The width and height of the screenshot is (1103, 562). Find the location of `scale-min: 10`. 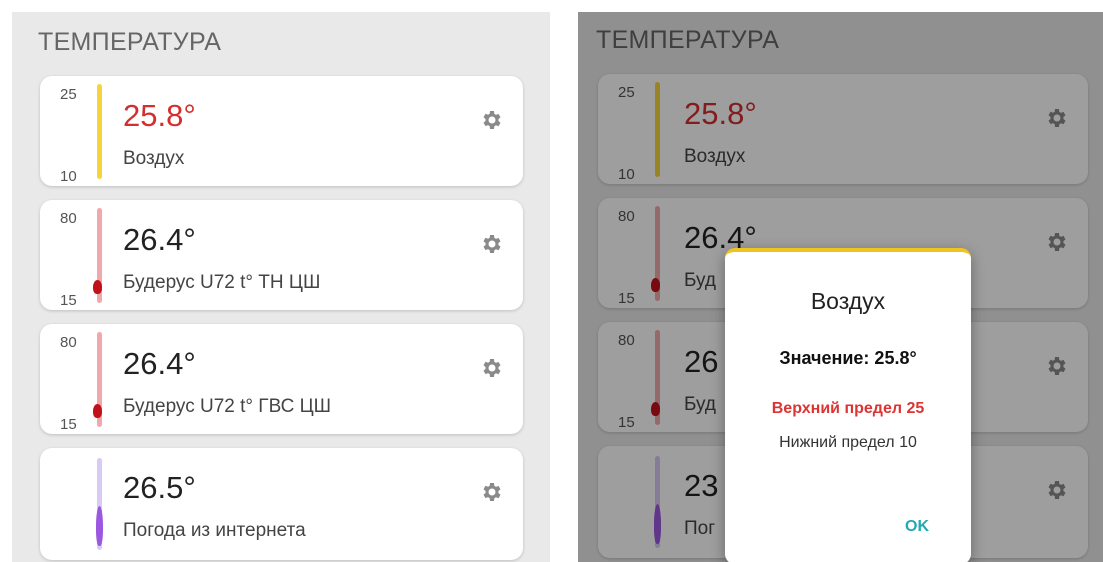

scale-min: 10 is located at coordinates (68, 176).